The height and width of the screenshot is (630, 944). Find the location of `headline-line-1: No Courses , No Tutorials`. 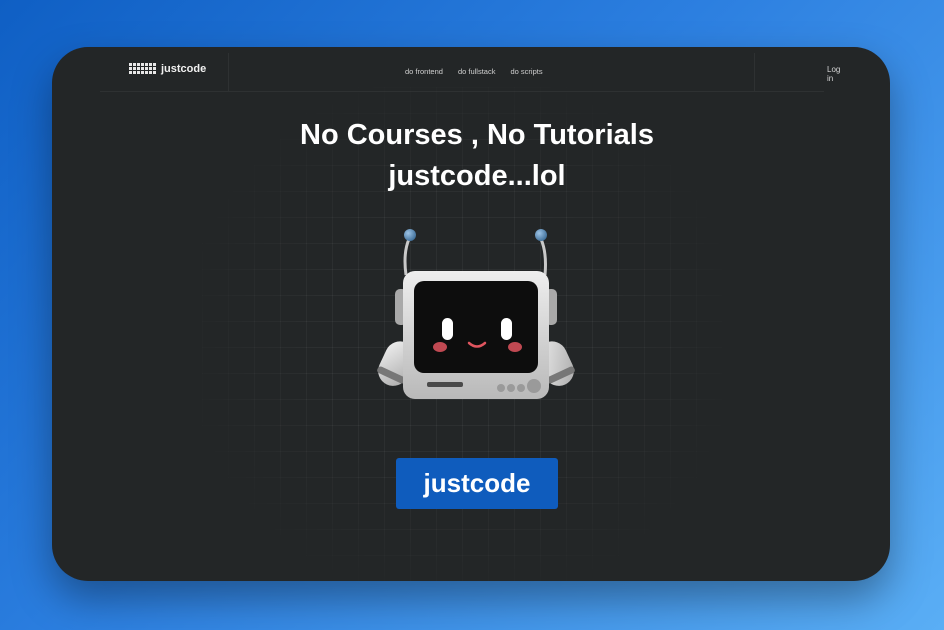

headline-line-1: No Courses , No Tutorials is located at coordinates (477, 135).